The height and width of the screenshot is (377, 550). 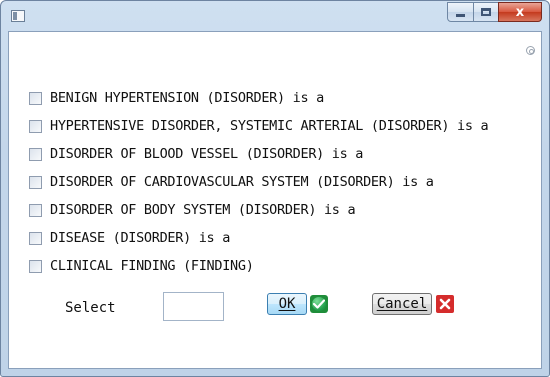 What do you see at coordinates (193, 306) in the screenshot?
I see `select-input` at bounding box center [193, 306].